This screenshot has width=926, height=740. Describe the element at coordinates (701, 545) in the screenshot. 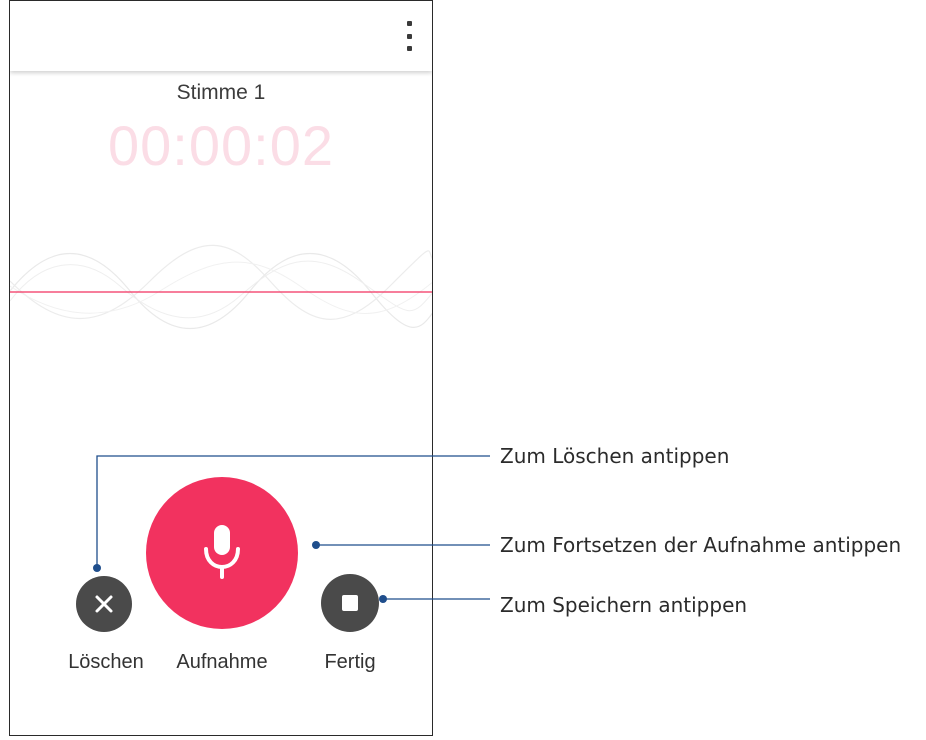

I see `callout-record: Zum Fortsetzen der Aufnahme antippen` at that location.